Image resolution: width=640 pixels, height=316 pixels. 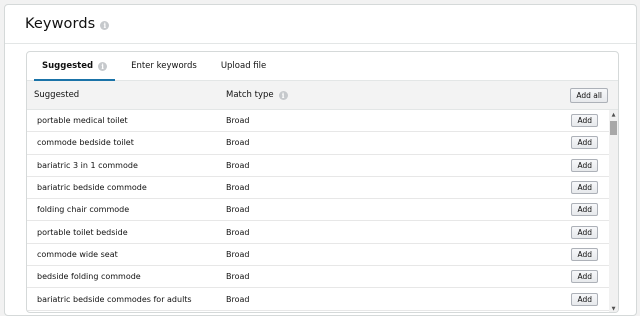 I want to click on column-header-suggested: Suggested, so click(x=57, y=95).